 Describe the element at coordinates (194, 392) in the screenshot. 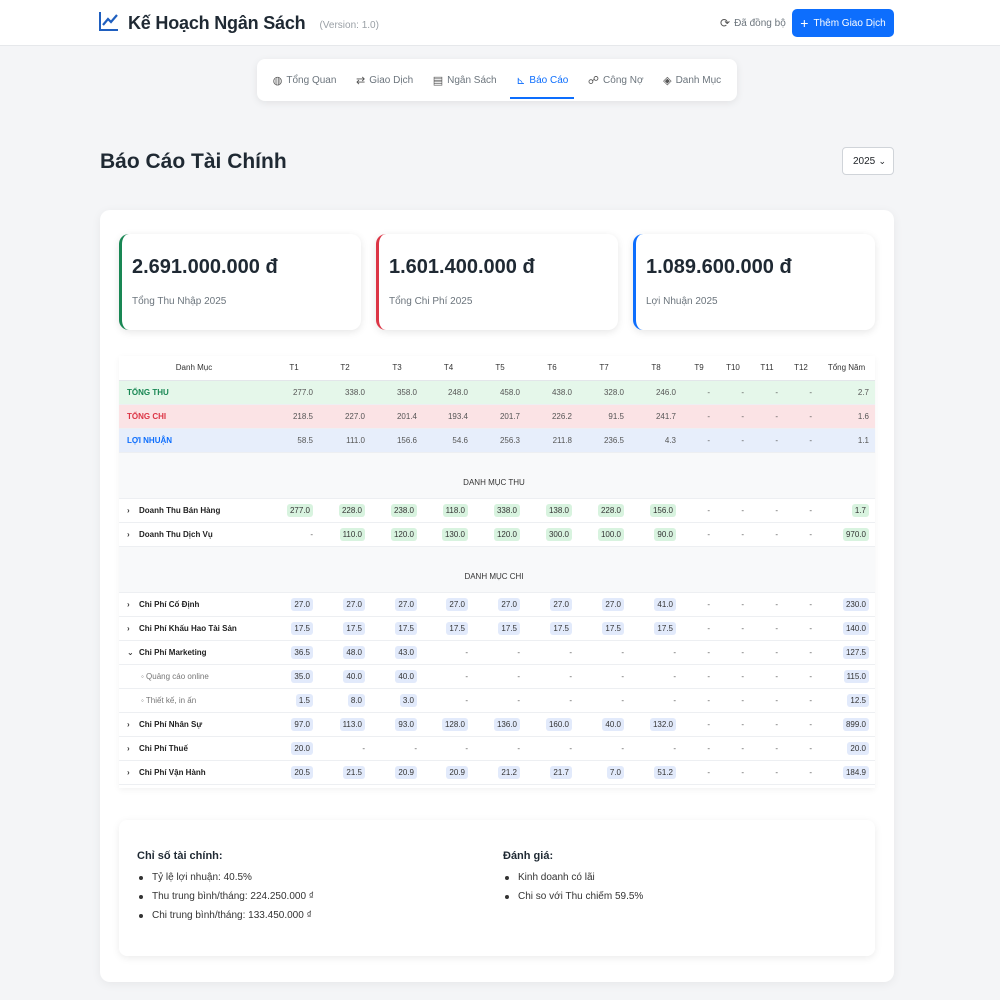

I see `row-name: TỔNG THU` at that location.